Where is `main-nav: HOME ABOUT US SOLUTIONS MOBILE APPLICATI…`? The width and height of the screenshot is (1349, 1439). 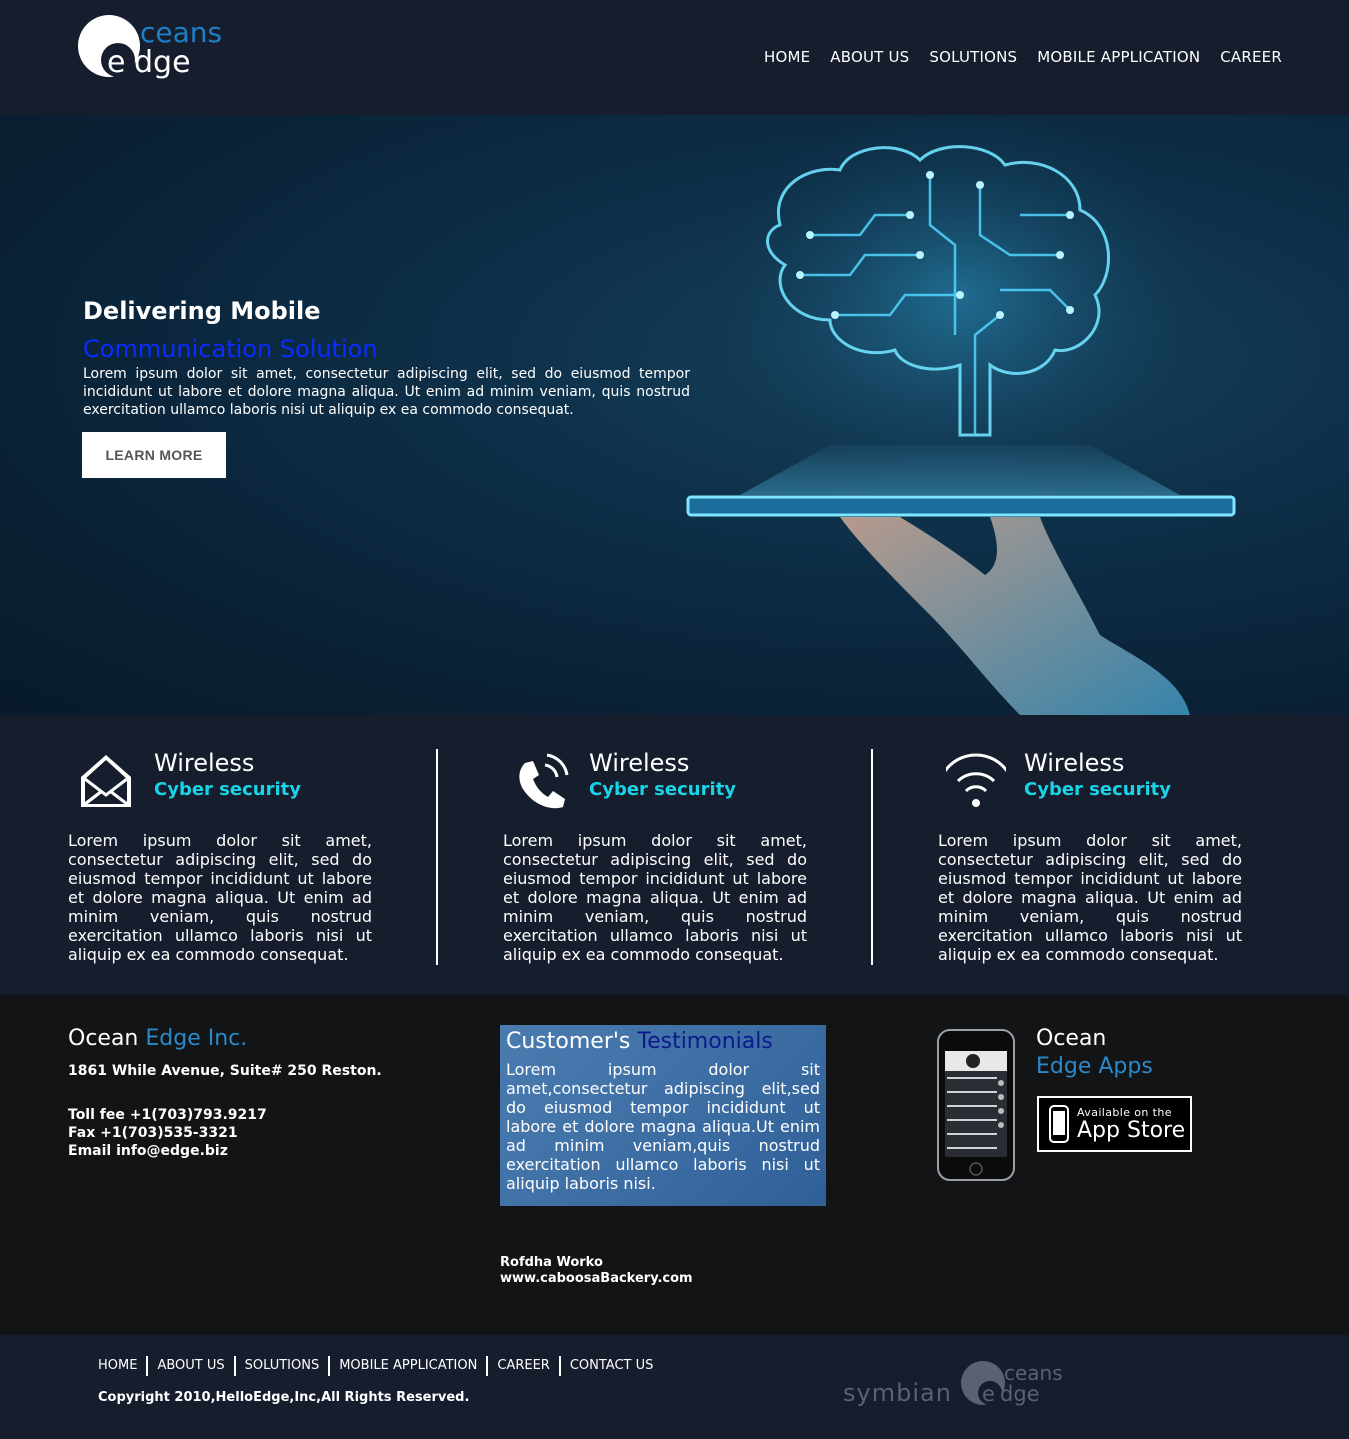 main-nav: HOME ABOUT US SOLUTIONS MOBILE APPLICATI… is located at coordinates (1023, 57).